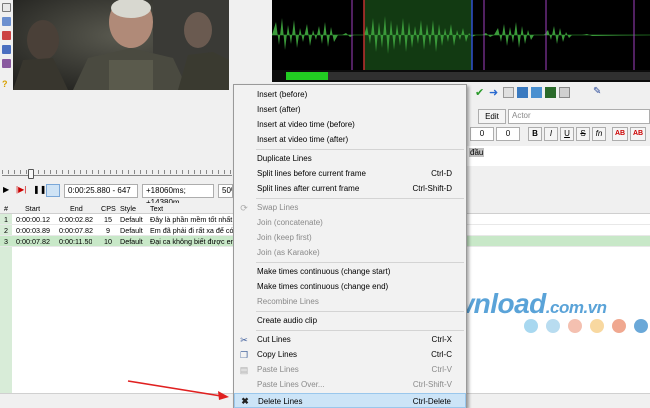  Describe the element at coordinates (244, 340) in the screenshot. I see `scissors-icon: ✂` at that location.